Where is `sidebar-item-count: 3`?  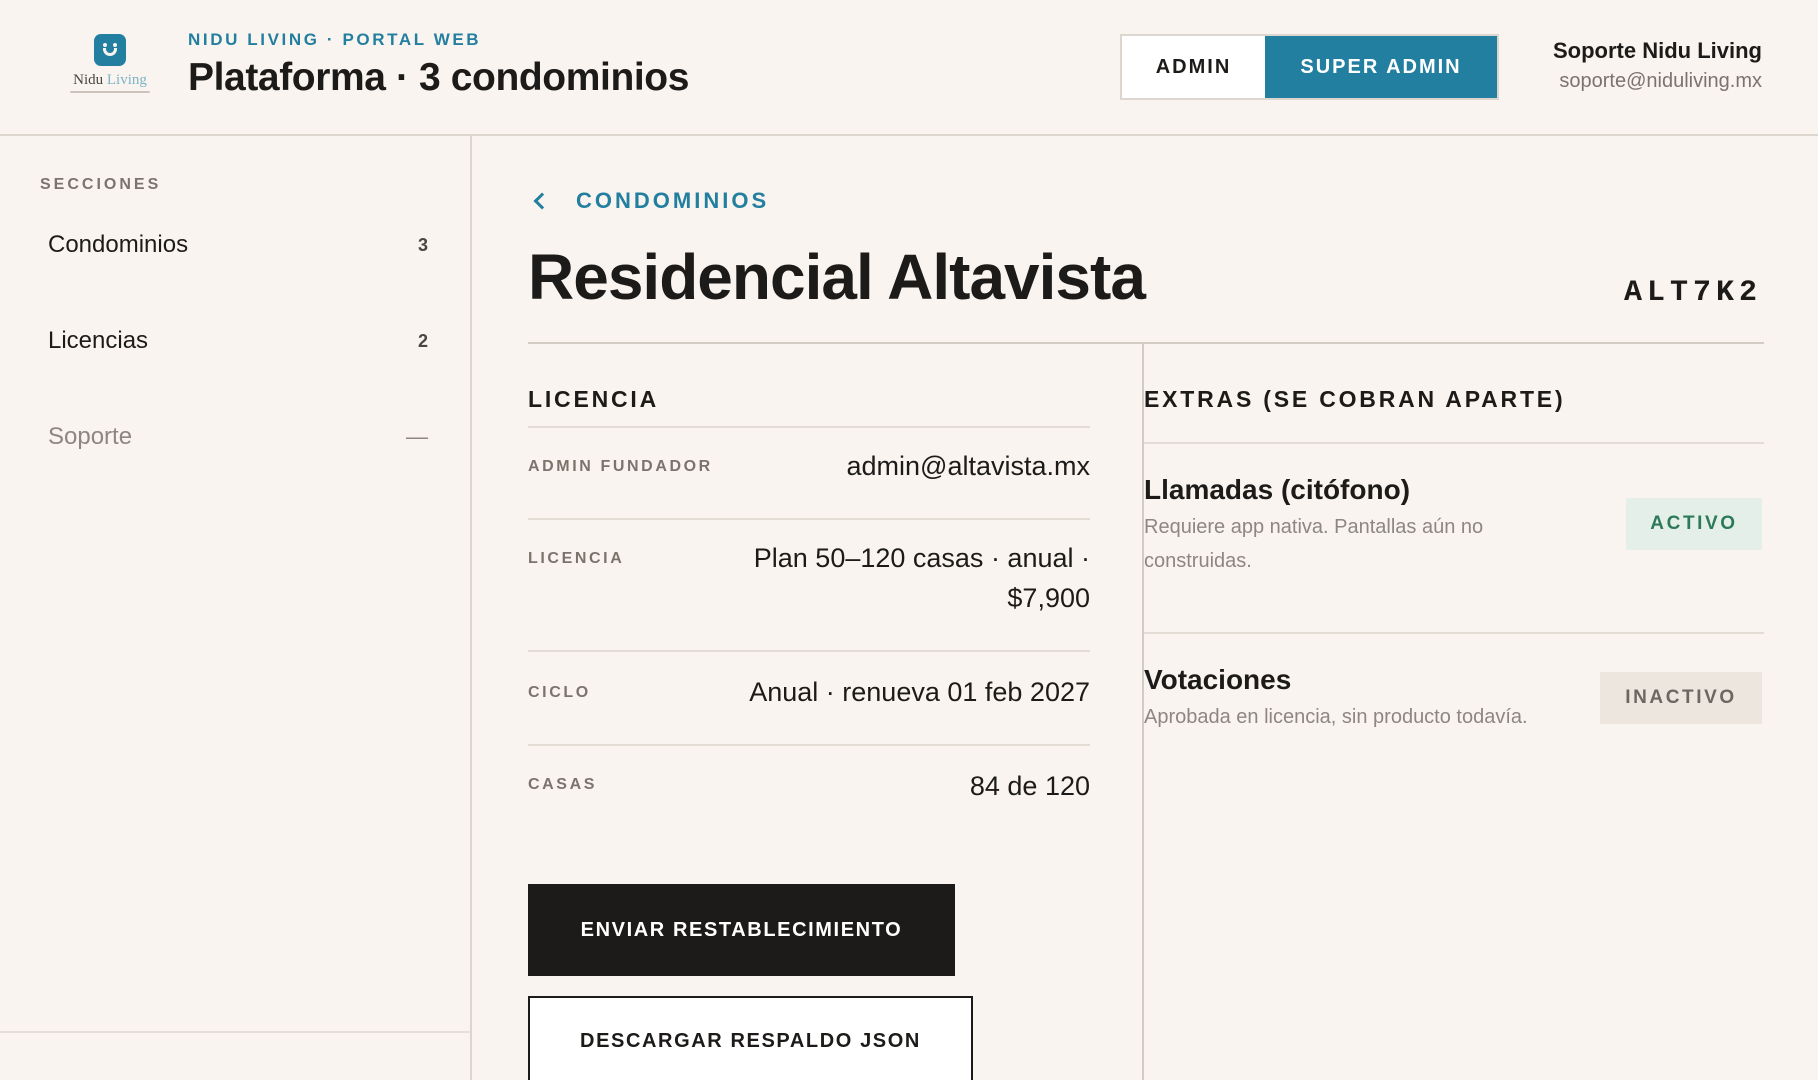
sidebar-item-count: 3 is located at coordinates (422, 244).